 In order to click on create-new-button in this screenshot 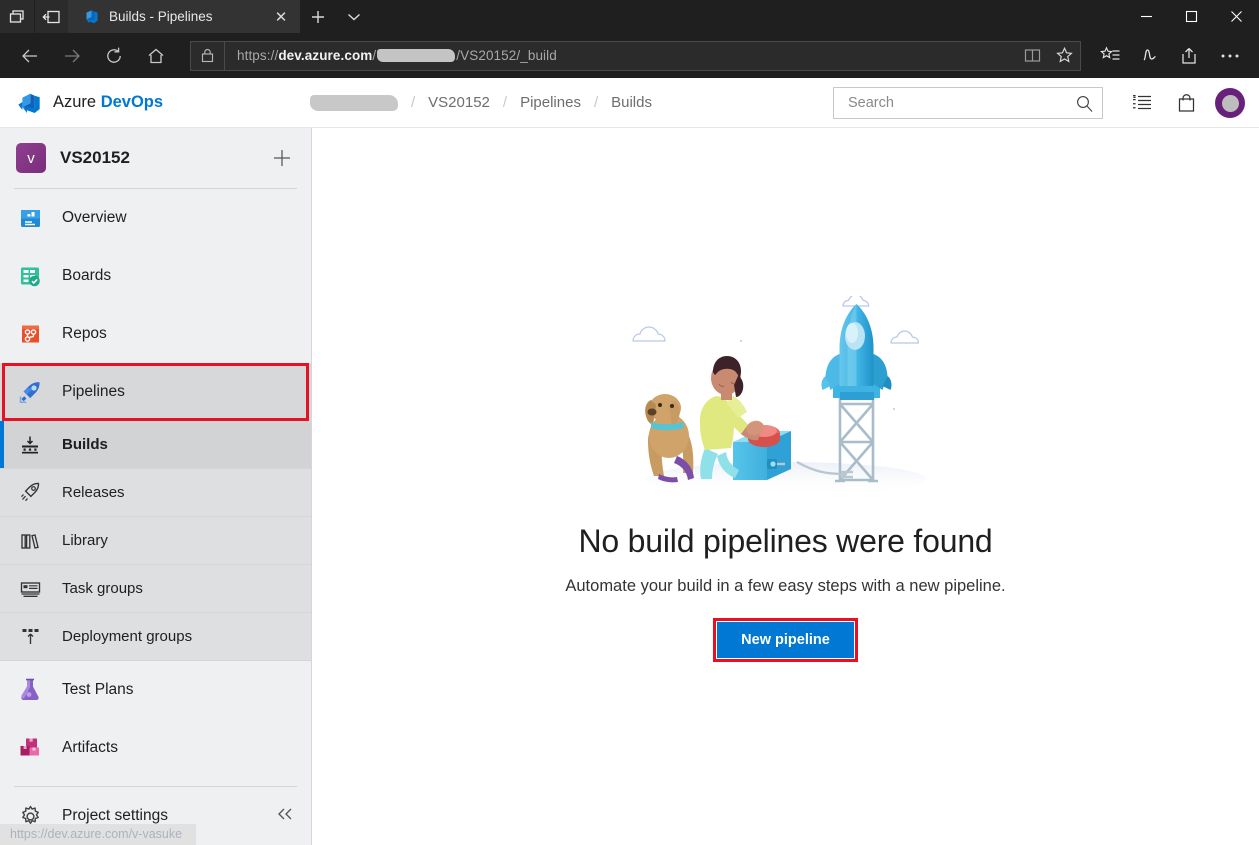, I will do `click(282, 158)`.